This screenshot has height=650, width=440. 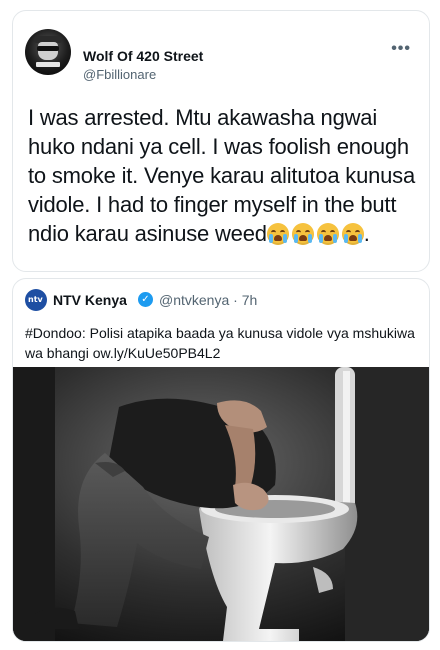 I want to click on quoted-meta: @ntvkenya · 7h, so click(x=208, y=300).